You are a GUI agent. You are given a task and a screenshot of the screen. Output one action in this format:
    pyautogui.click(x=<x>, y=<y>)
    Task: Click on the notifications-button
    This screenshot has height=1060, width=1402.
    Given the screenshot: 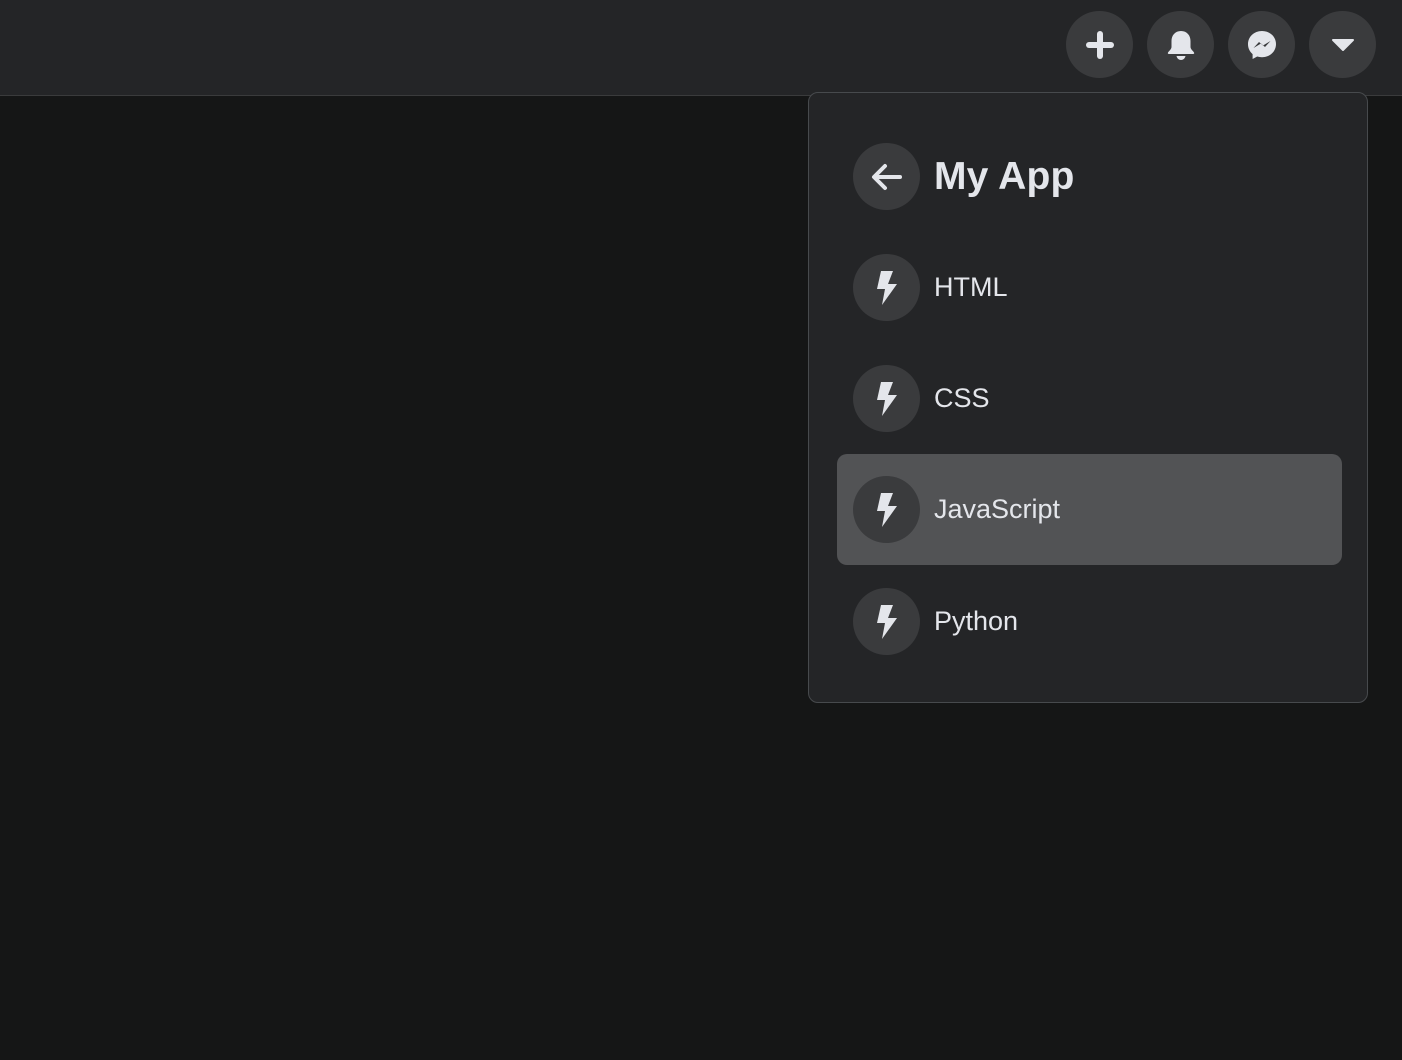 What is the action you would take?
    pyautogui.click(x=1180, y=44)
    